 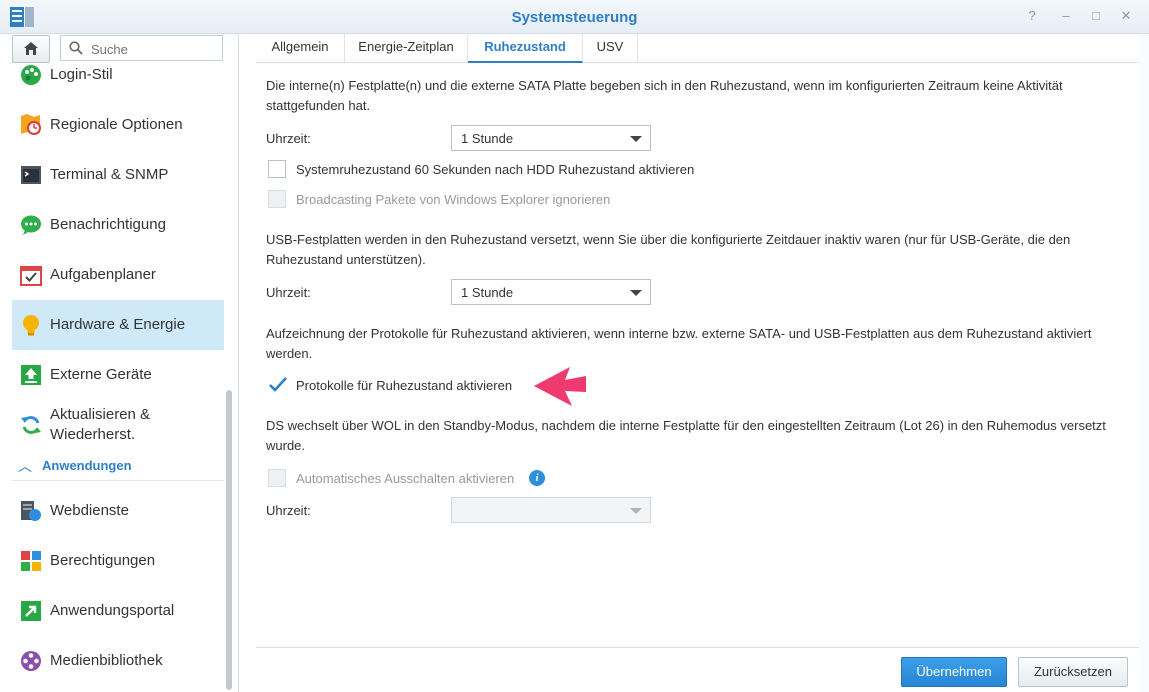 I want to click on content-scroll-area, so click(x=1144, y=363).